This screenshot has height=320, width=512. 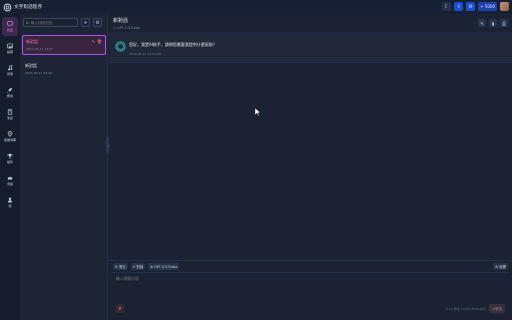 I want to click on mode-button: ⊙ 對話, so click(x=138, y=266).